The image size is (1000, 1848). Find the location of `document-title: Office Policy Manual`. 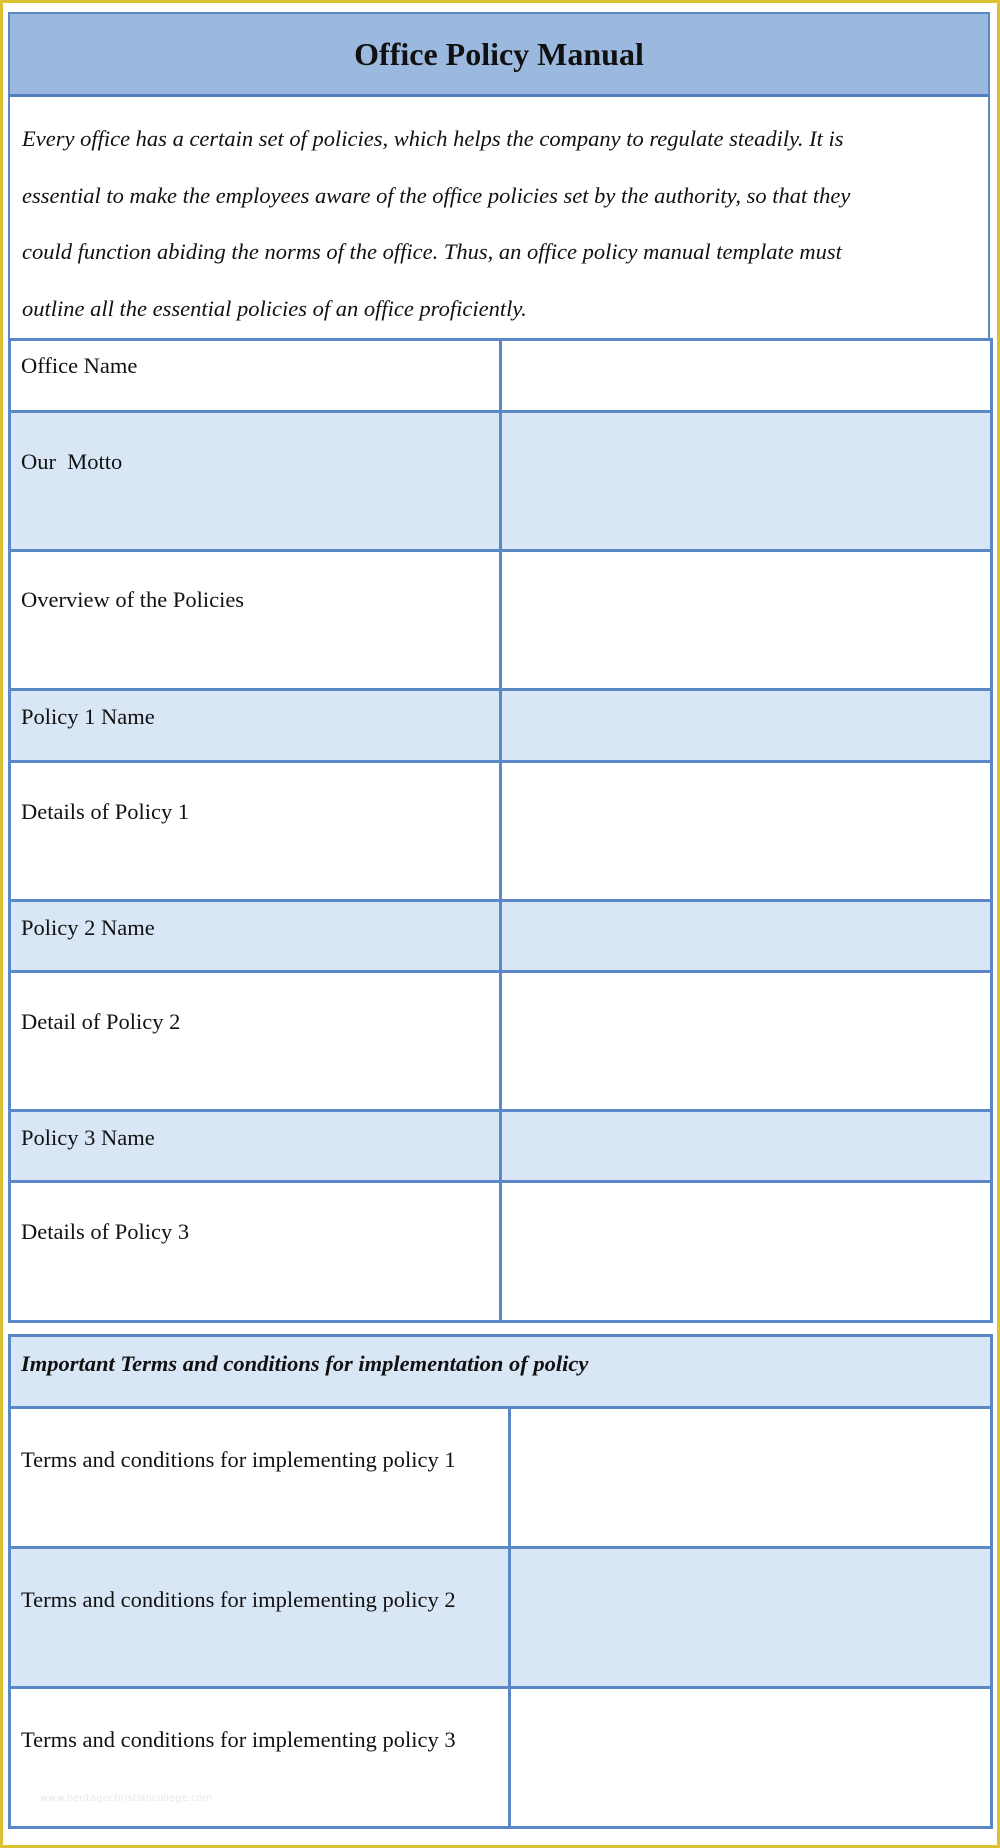

document-title: Office Policy Manual is located at coordinates (499, 53).